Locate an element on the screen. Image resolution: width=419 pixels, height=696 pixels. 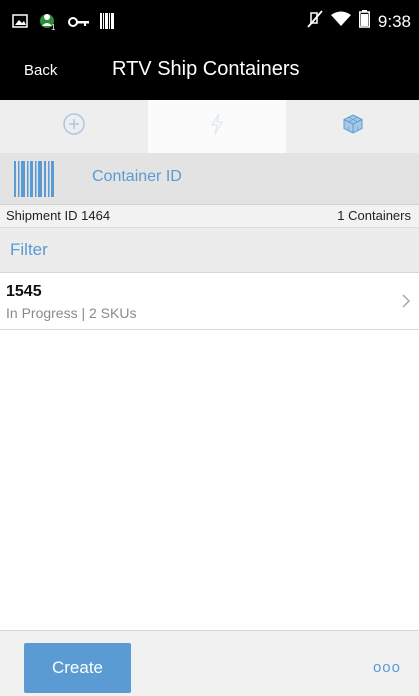
notification-icon: 1 is located at coordinates (48, 23).